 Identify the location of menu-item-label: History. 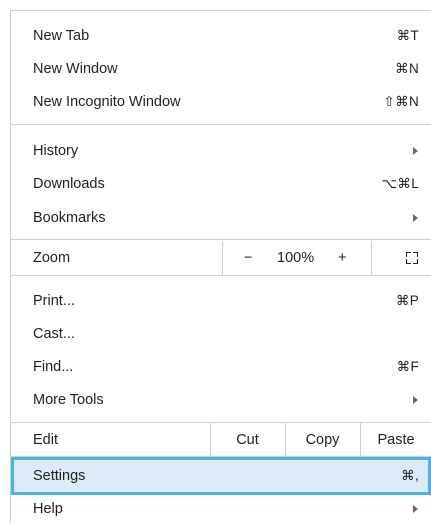
(56, 150).